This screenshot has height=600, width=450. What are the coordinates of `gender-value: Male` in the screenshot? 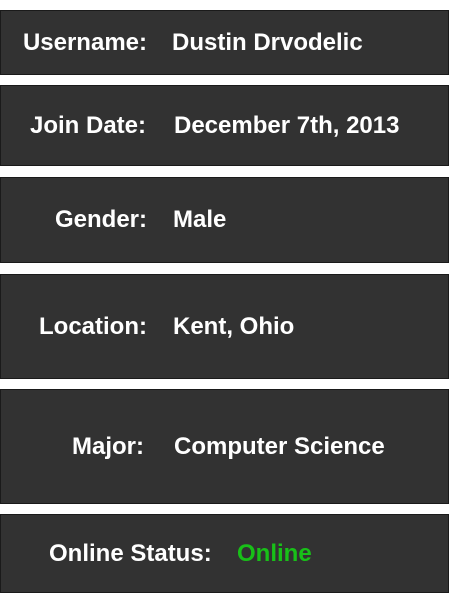 It's located at (200, 219).